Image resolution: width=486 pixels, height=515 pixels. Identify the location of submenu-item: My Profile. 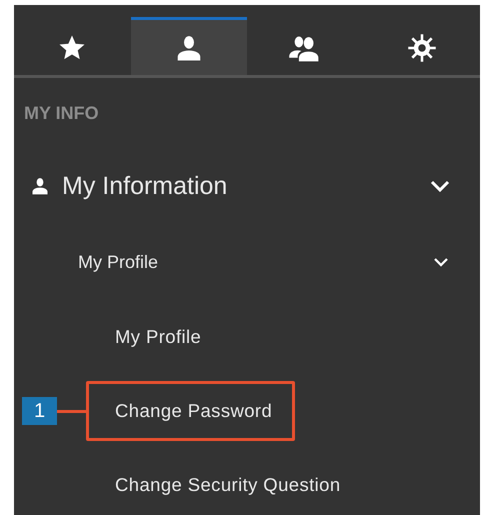
(118, 262).